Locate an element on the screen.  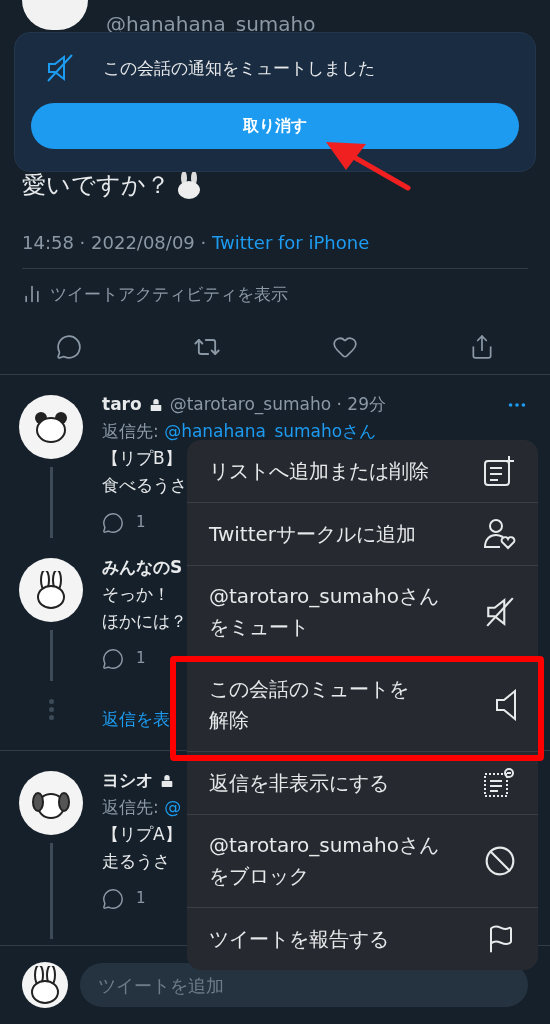
reply-text: ほかには？ is located at coordinates (144, 621).